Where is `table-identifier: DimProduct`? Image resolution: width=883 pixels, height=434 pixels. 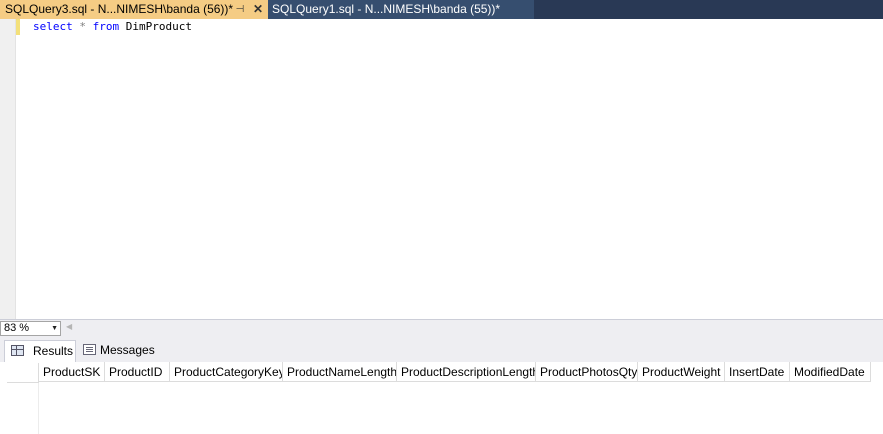
table-identifier: DimProduct is located at coordinates (158, 26).